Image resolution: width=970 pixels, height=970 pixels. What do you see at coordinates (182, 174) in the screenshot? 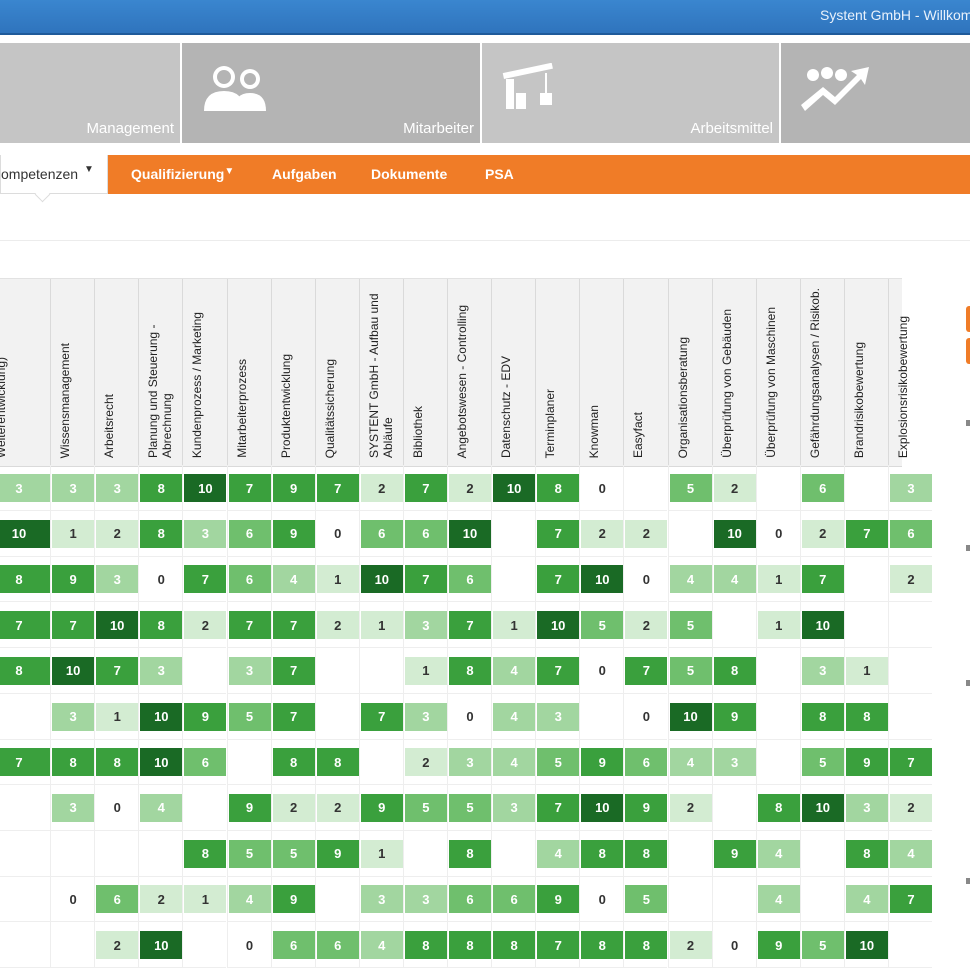
I see `tab-qualifizierung: Qualifizierung▼` at bounding box center [182, 174].